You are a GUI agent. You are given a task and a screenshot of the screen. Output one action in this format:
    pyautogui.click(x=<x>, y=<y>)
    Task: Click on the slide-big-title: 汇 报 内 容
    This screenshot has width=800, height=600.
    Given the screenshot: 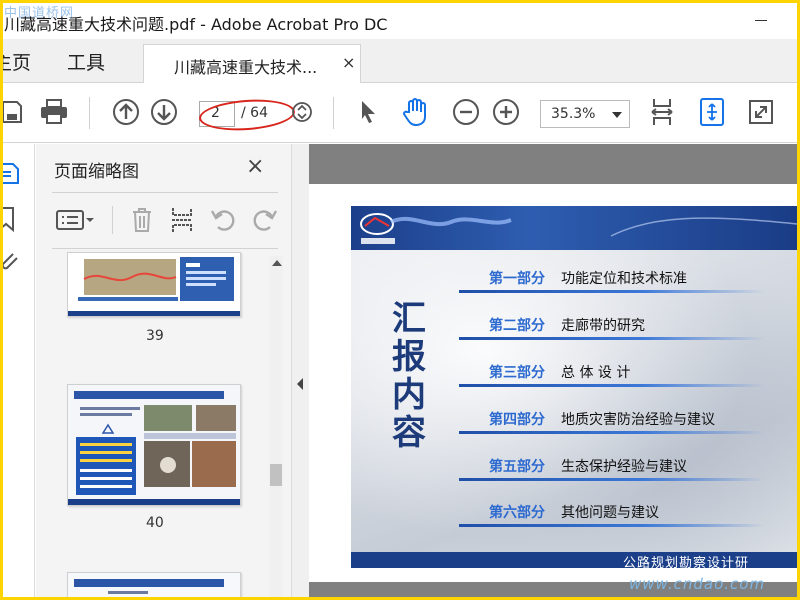 What is the action you would take?
    pyautogui.click(x=409, y=376)
    